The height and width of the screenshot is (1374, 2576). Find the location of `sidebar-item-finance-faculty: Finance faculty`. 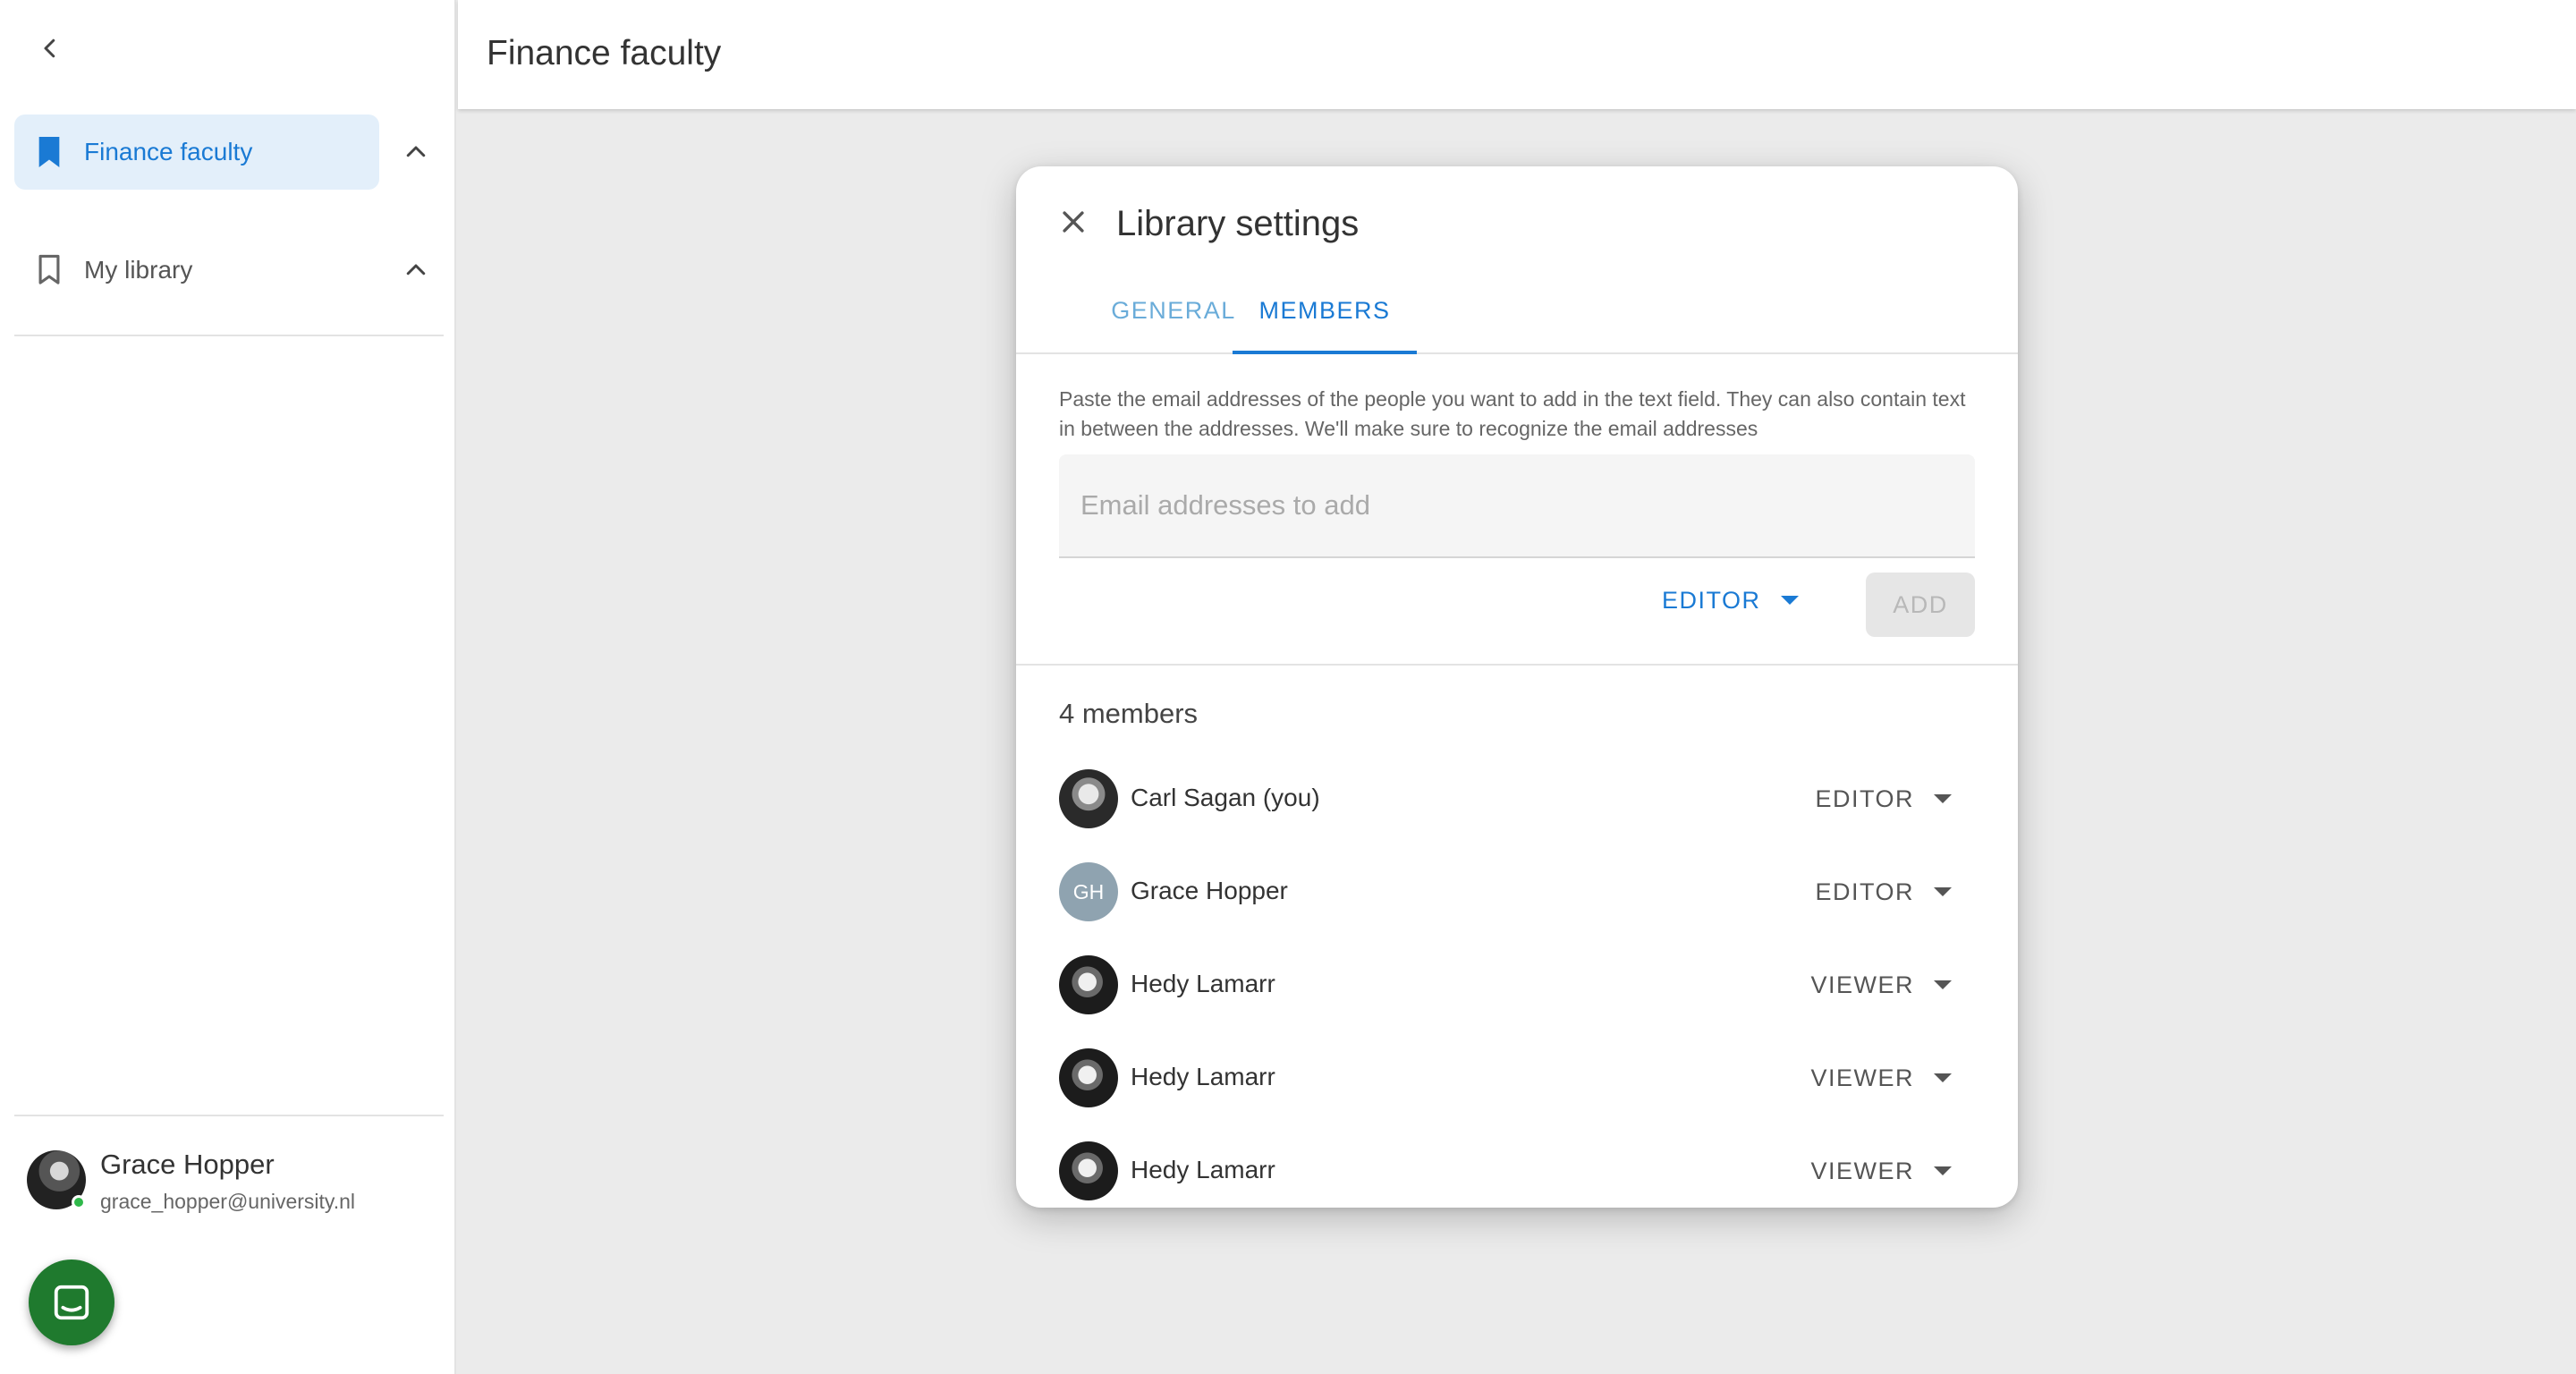

sidebar-item-finance-faculty: Finance faculty is located at coordinates (196, 152).